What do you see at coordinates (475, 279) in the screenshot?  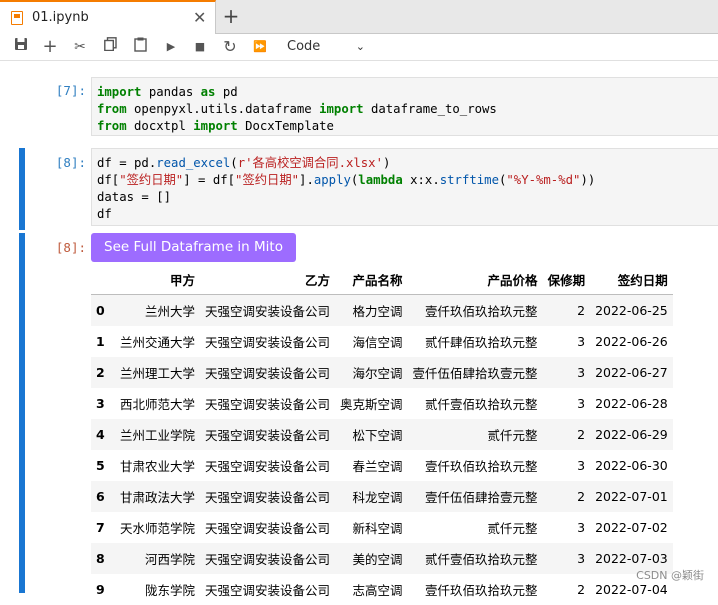 I see `column-header: 产品价格` at bounding box center [475, 279].